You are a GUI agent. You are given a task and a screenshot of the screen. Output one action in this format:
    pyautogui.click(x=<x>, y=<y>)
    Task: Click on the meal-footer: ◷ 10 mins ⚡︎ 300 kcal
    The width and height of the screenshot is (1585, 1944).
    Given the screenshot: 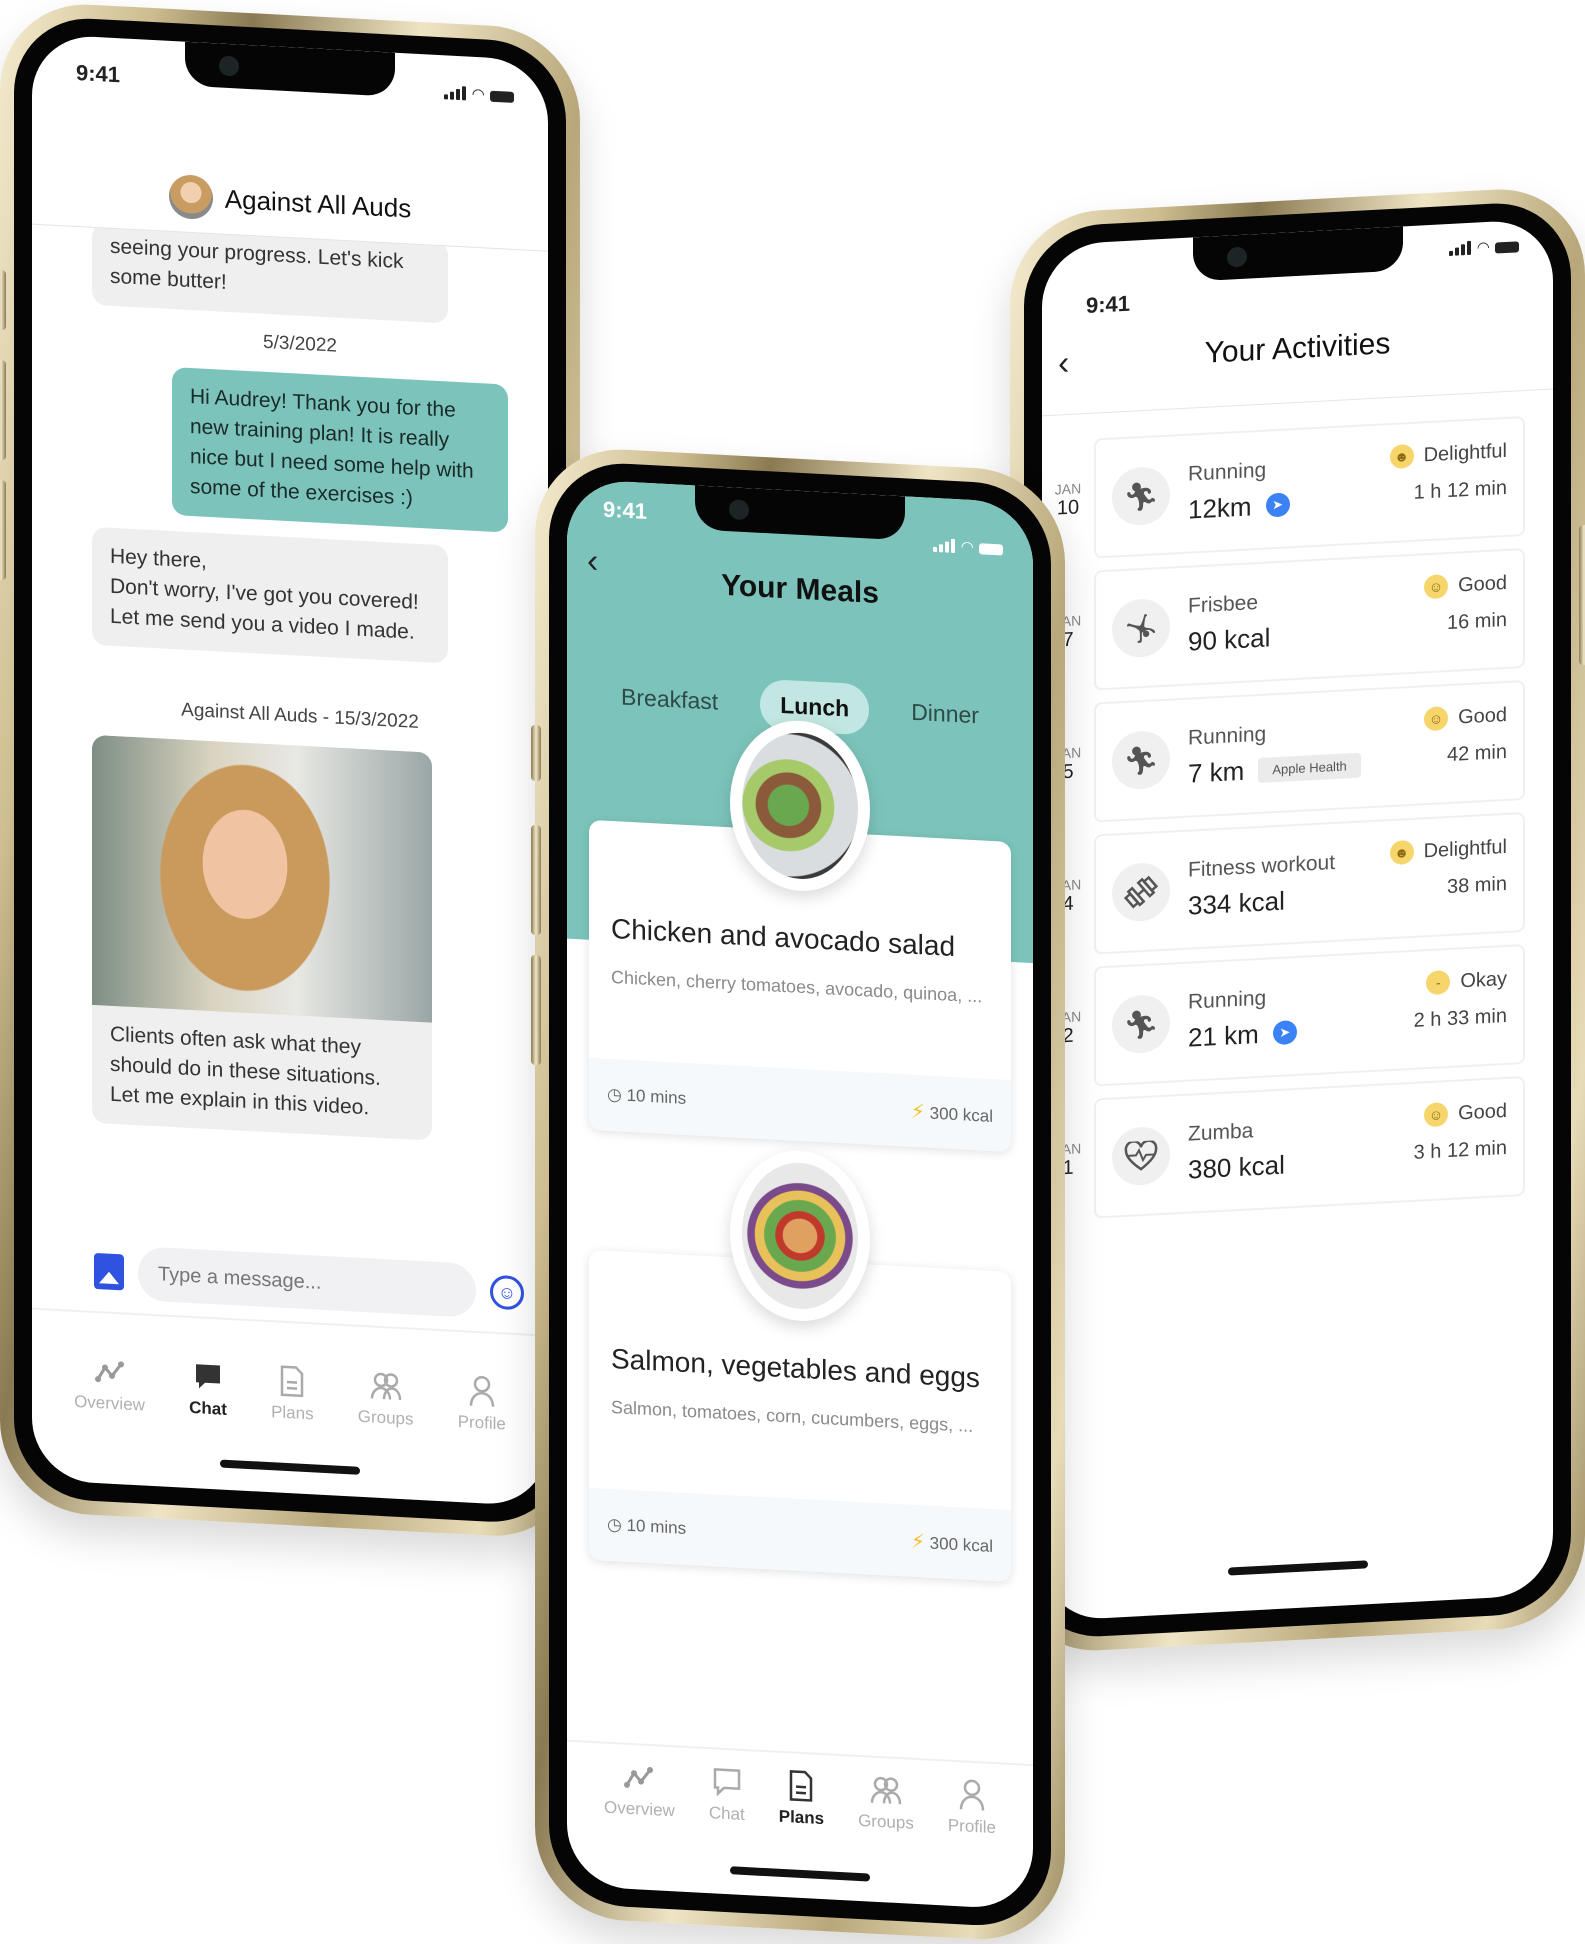 What is the action you would take?
    pyautogui.click(x=800, y=1534)
    